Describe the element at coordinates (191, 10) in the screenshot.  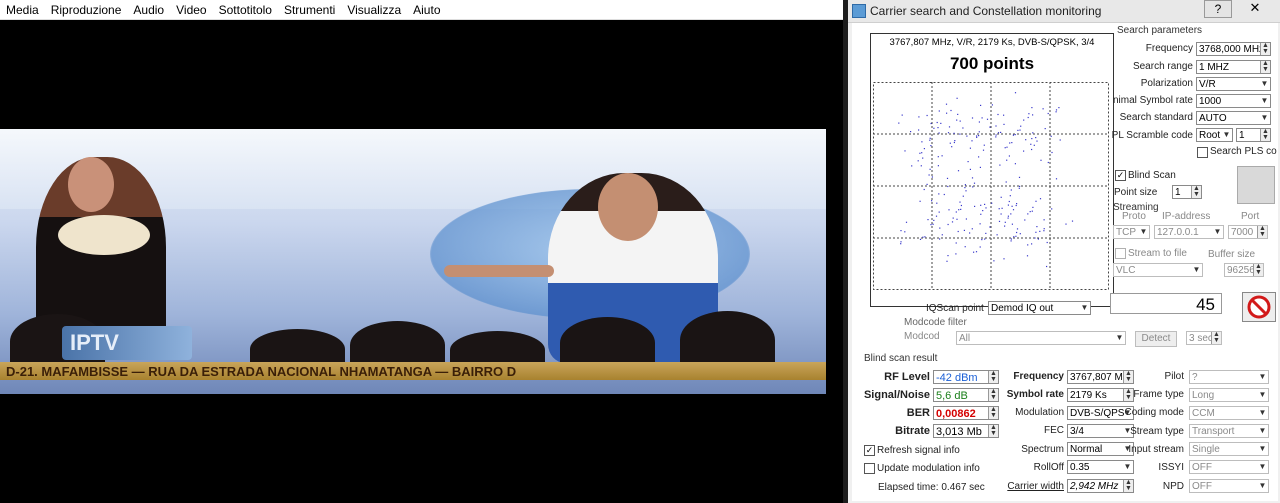
I see `menu-video: Video` at that location.